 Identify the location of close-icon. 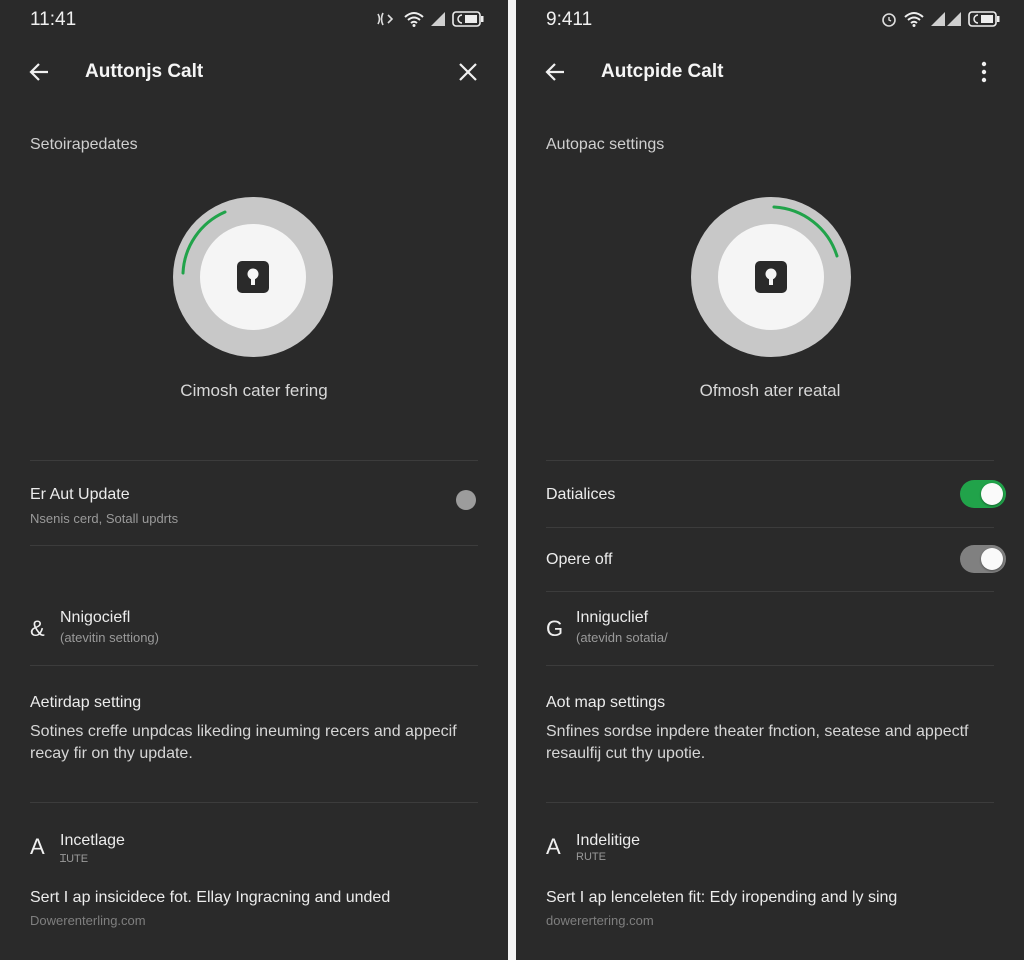
(468, 72).